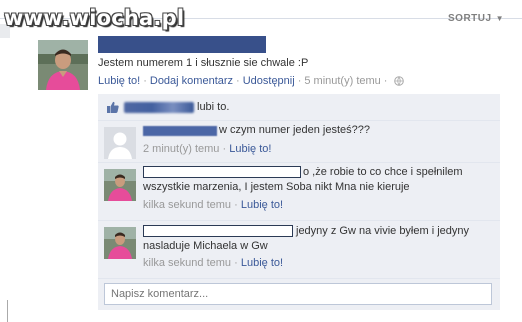 This screenshot has height=322, width=522. I want to click on likes-text: lubi to., so click(213, 107).